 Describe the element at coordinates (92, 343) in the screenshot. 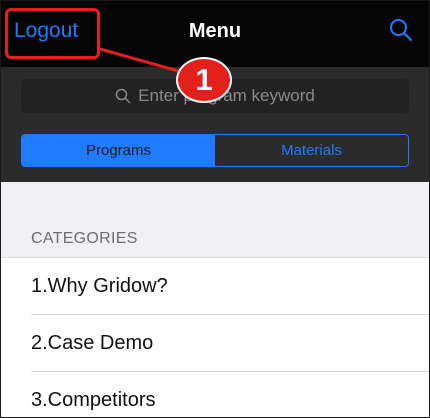

I see `list-item-label: 2.Case Demo` at that location.